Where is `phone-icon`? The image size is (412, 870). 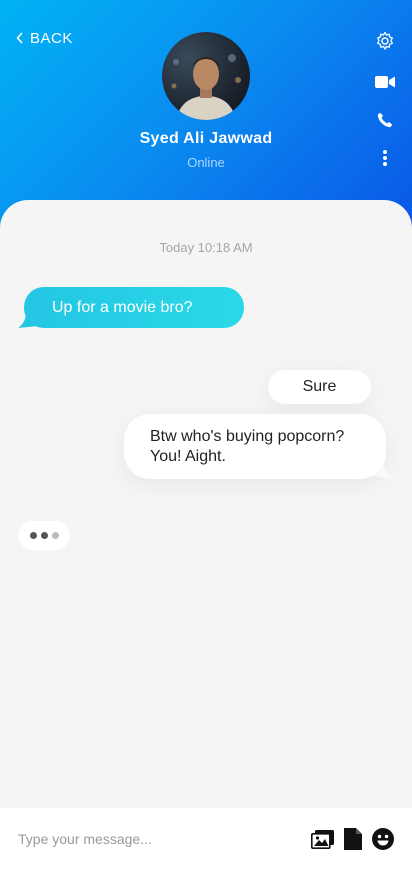
phone-icon is located at coordinates (385, 120).